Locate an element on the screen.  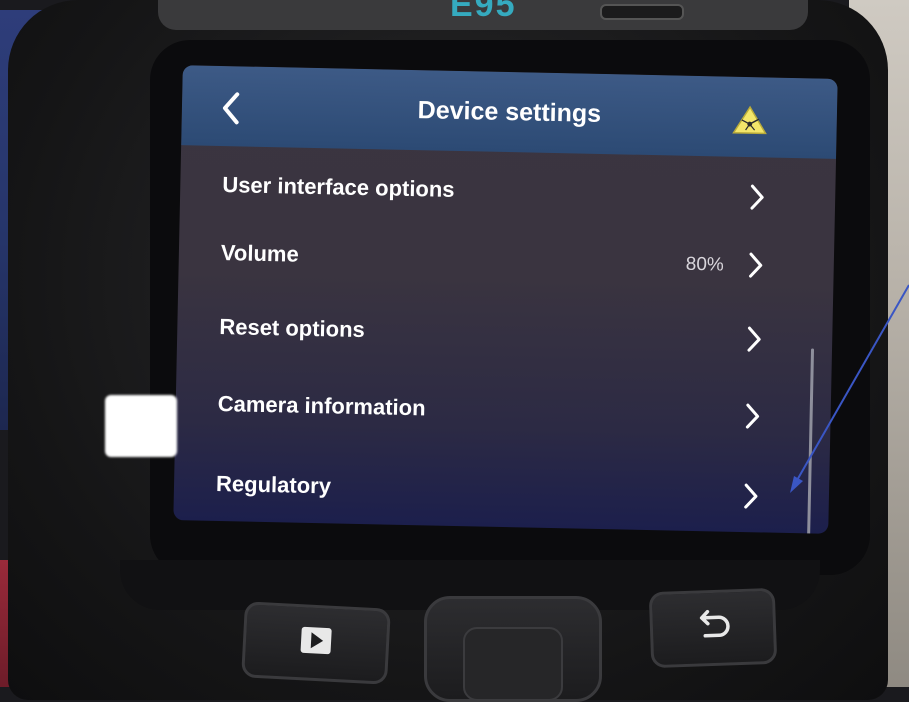
volume-value: 80% is located at coordinates (704, 264).